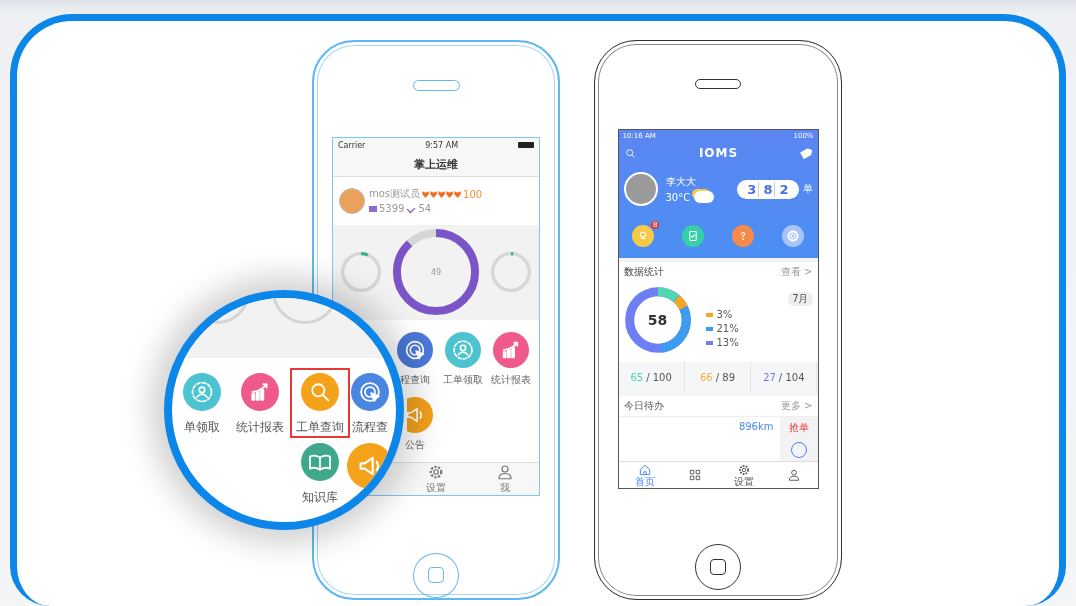  I want to click on target-icon, so click(415, 349).